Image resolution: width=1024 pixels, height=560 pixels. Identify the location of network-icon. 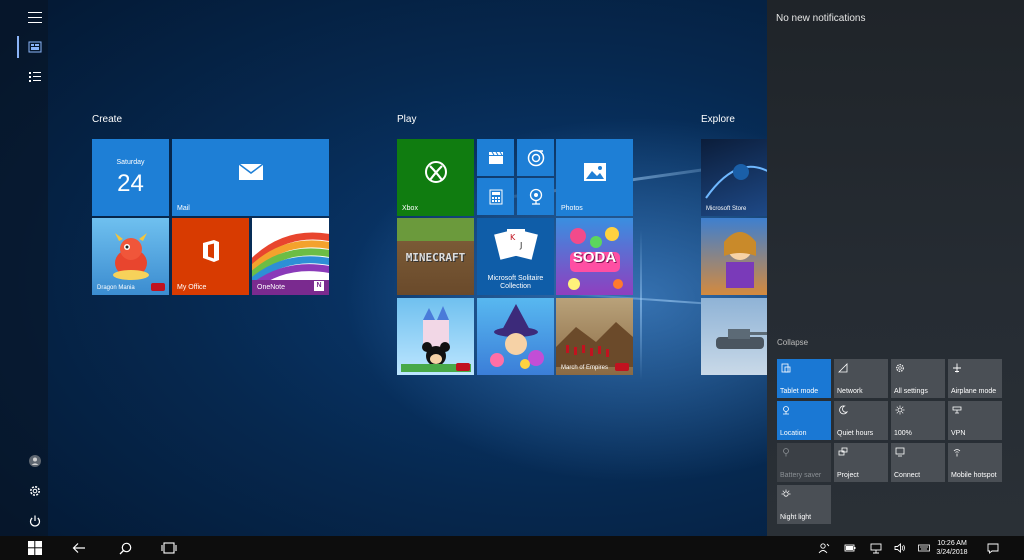
(843, 368).